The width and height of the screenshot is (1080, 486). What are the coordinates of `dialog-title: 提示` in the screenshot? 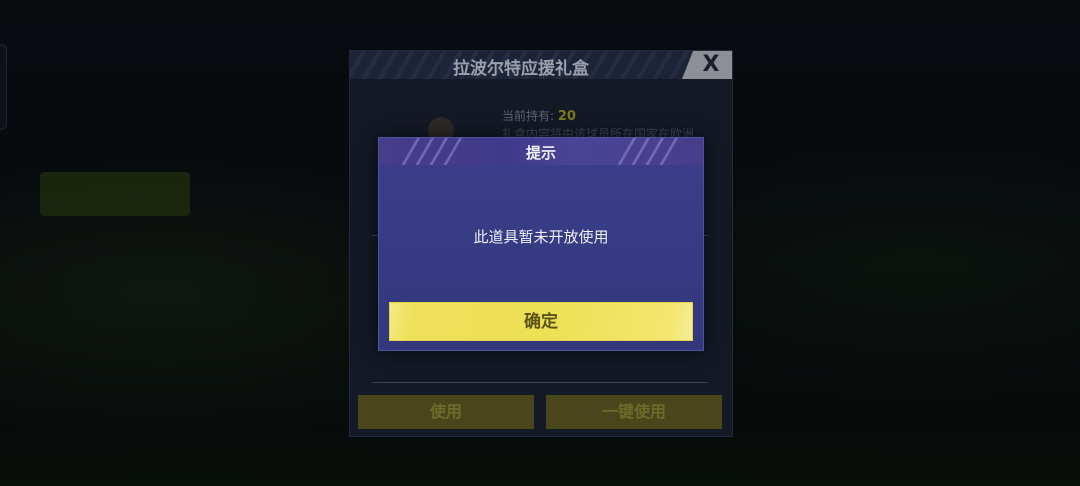 It's located at (540, 153).